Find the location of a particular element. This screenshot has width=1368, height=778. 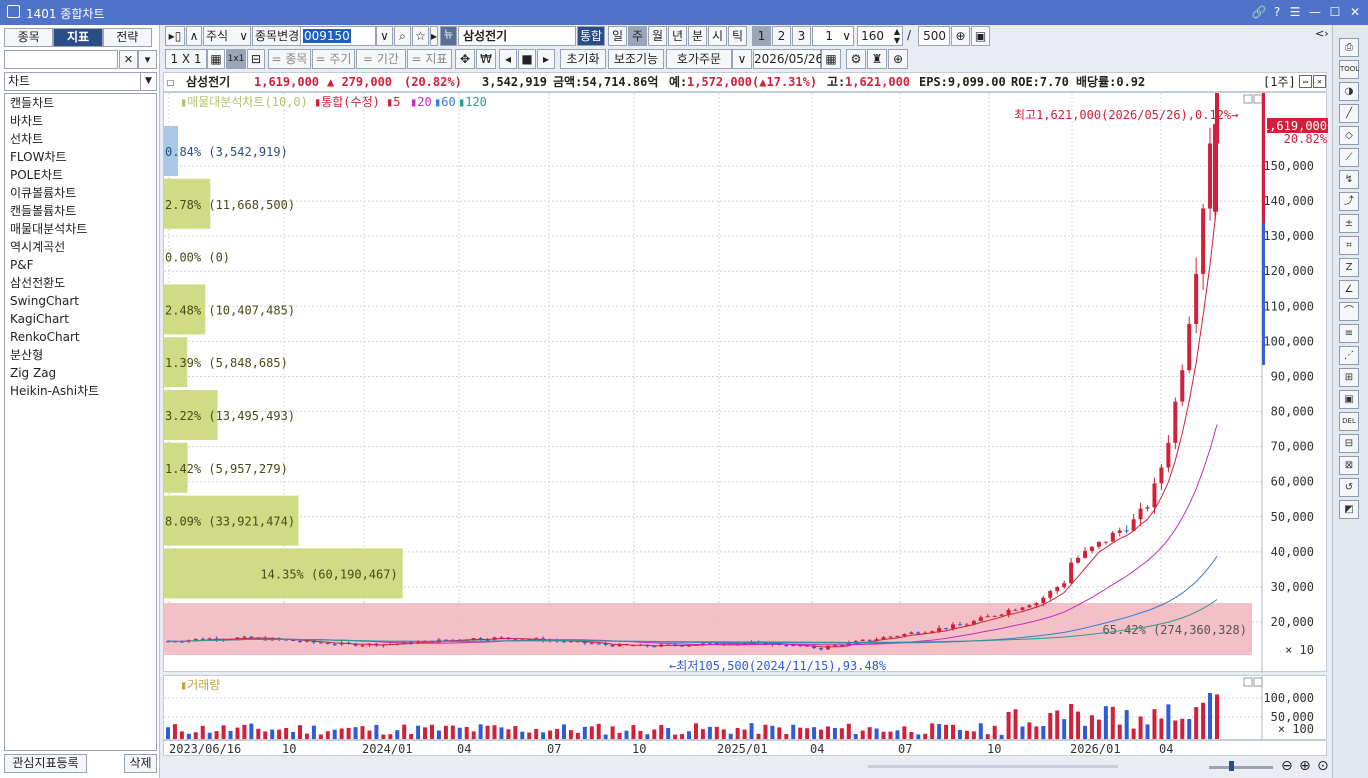

indicator-item: SwingChart is located at coordinates (80, 301).